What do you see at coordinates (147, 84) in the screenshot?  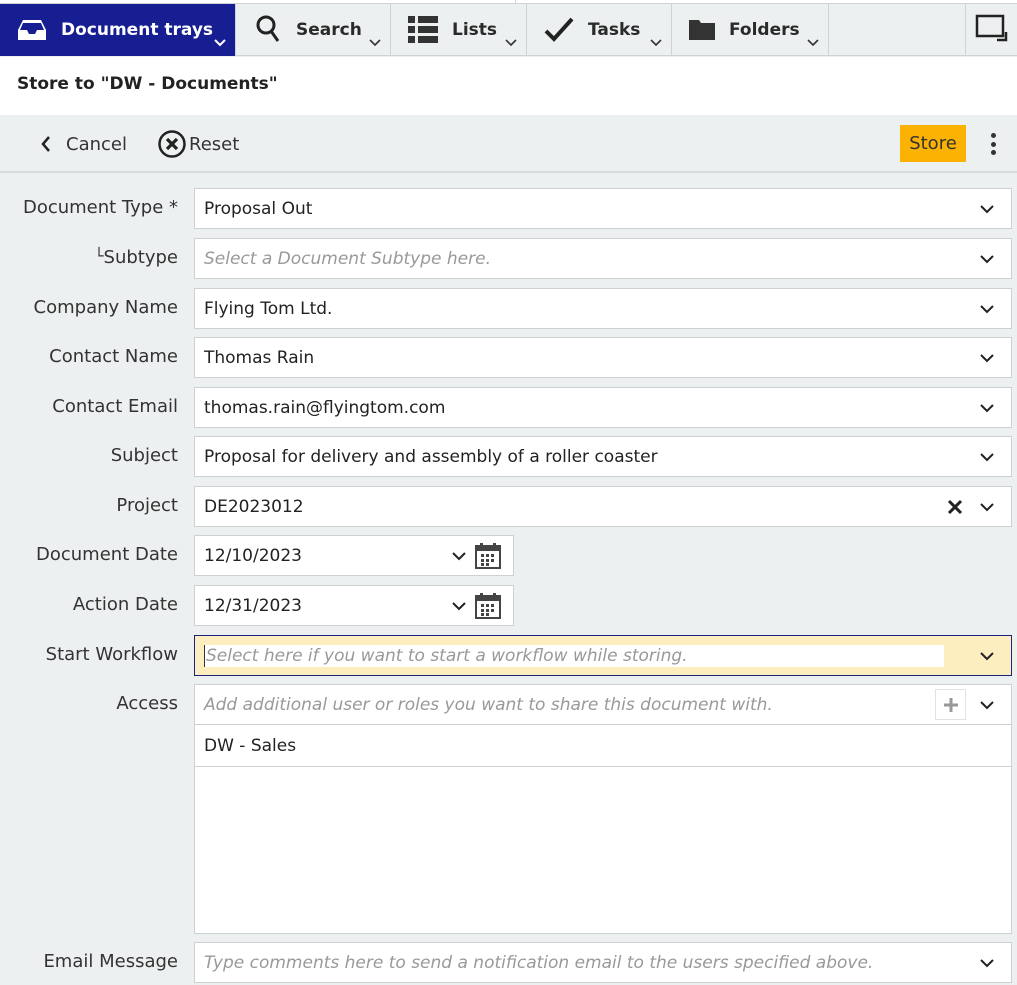 I see `page-title: Store to "DW - Documents"` at bounding box center [147, 84].